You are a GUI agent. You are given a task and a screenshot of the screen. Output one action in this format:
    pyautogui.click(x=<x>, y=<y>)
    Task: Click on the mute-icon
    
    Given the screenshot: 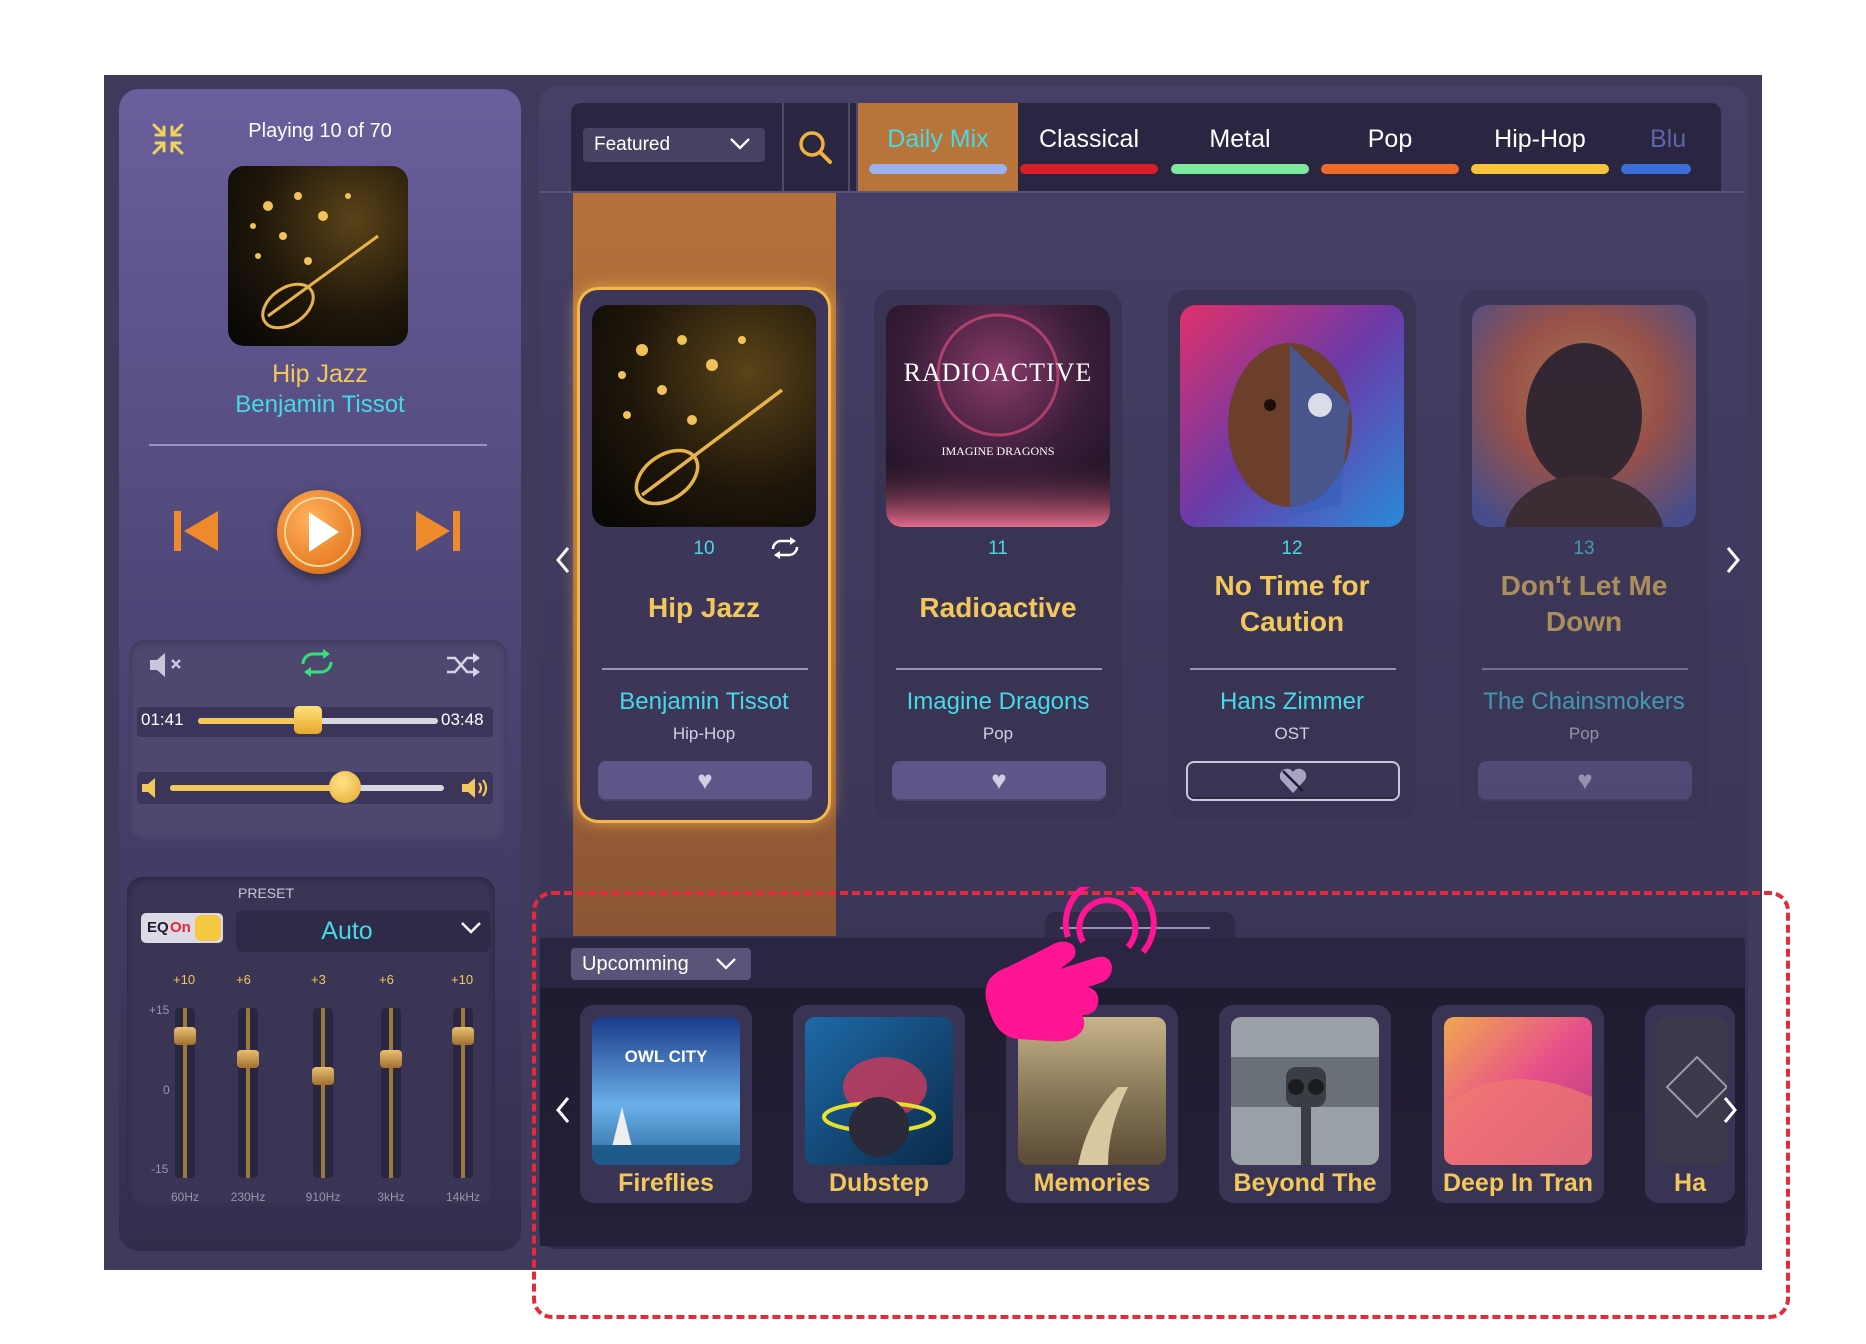 What is the action you would take?
    pyautogui.click(x=167, y=665)
    